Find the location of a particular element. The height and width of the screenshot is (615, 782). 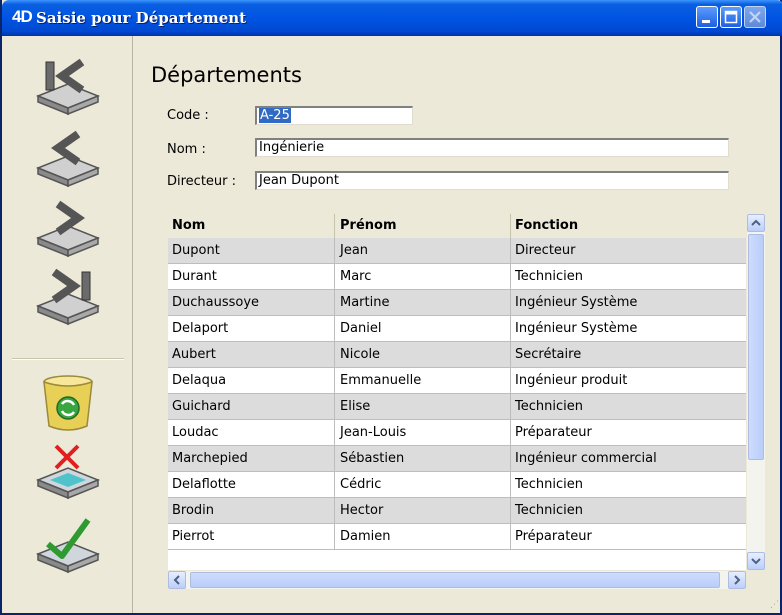

resize-grip-icon: ⋰ is located at coordinates (774, 605).